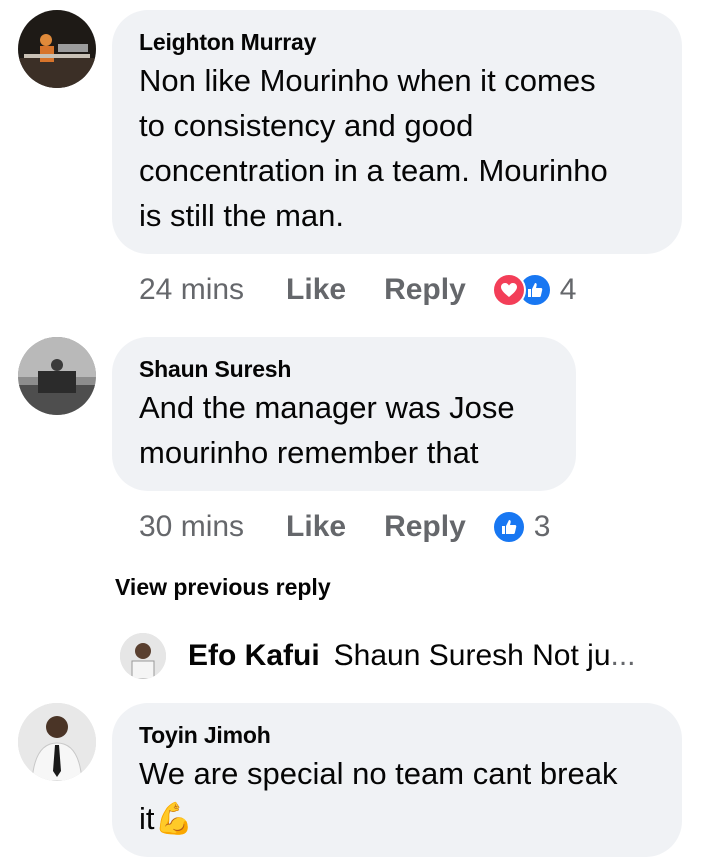  Describe the element at coordinates (306, 125) in the screenshot. I see `comment-text-line: to consistency and good` at that location.